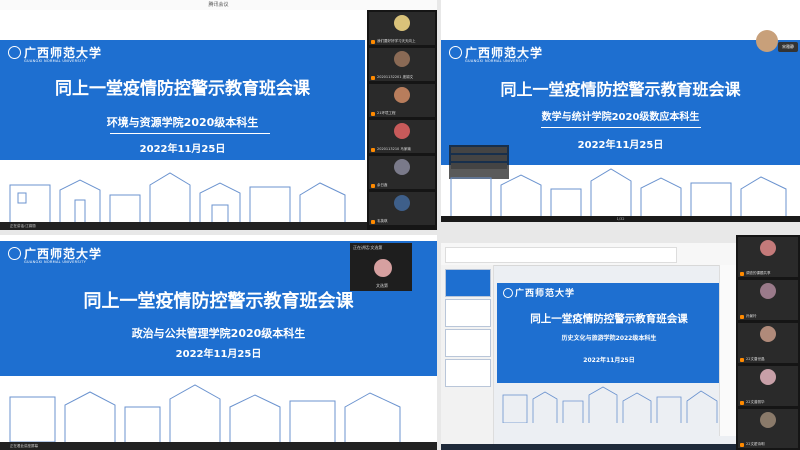 The image size is (800, 450). I want to click on participant-name: 2020113210 马家瑜, so click(394, 149).